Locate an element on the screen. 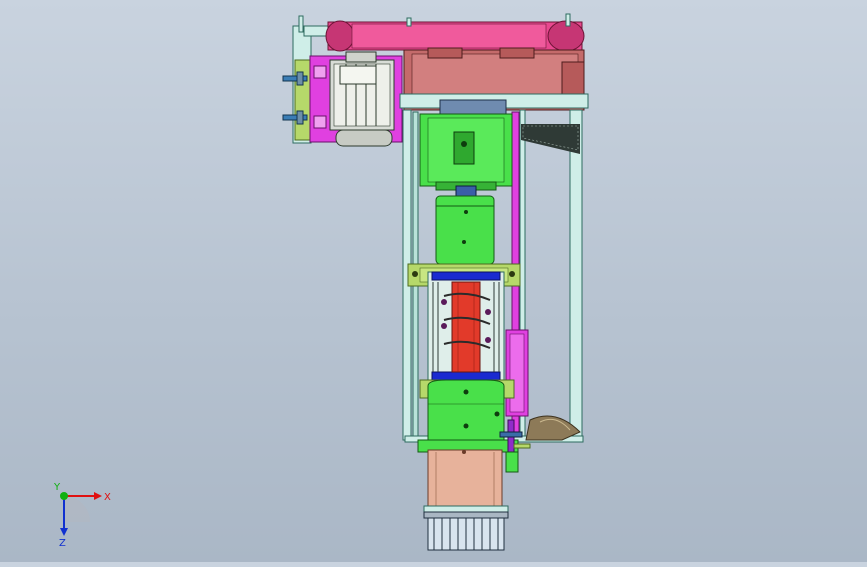 The image size is (867, 567). bowl is located at coordinates (466, 483).